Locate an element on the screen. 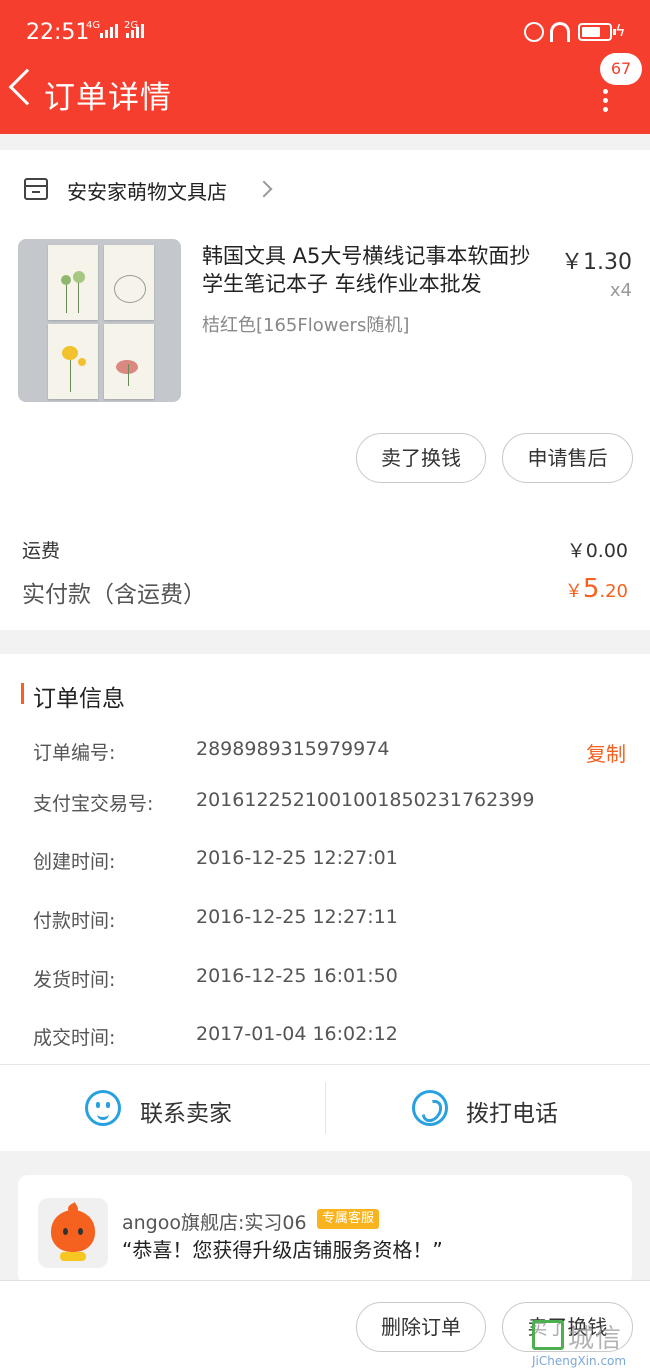 This screenshot has height=1372, width=650. shipping-label: 运费 is located at coordinates (41, 551).